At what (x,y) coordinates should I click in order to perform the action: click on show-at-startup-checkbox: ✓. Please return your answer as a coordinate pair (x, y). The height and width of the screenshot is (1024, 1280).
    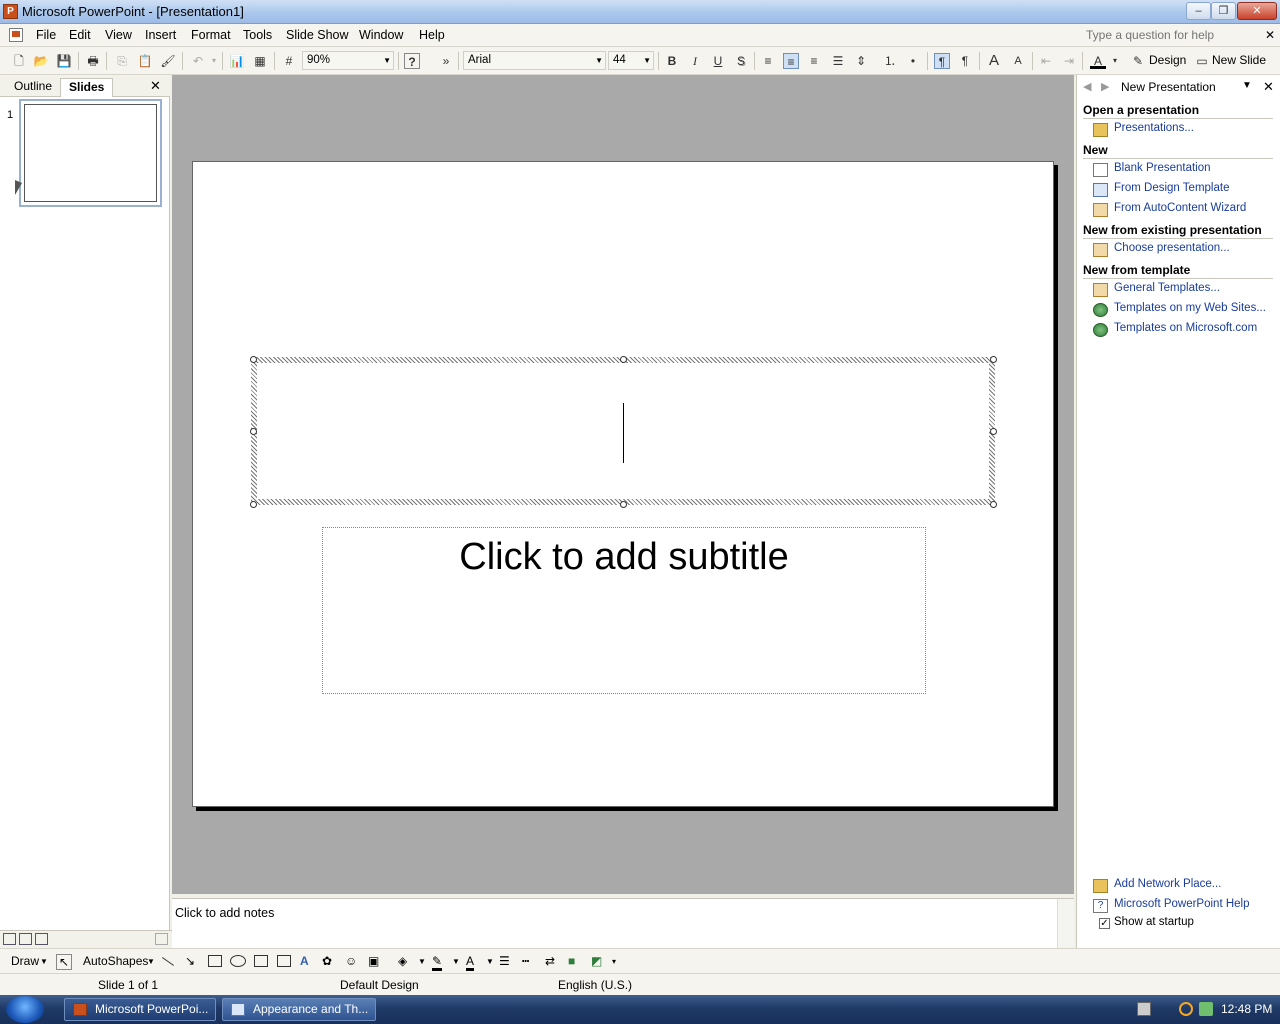
    Looking at the image, I should click on (1104, 923).